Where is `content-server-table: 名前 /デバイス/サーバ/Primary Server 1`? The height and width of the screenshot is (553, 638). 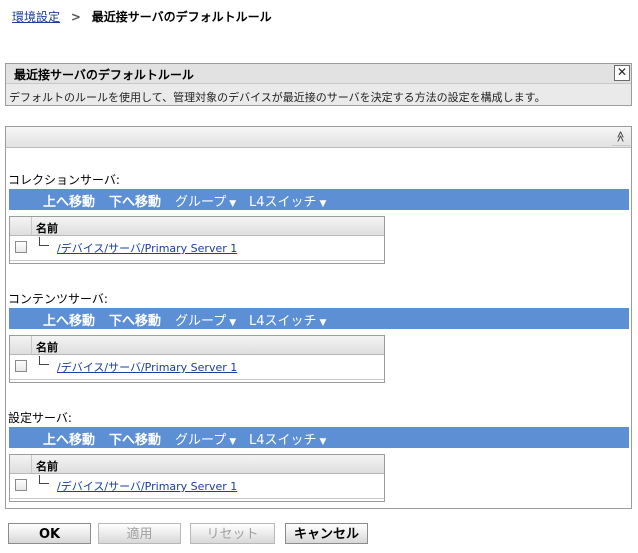
content-server-table: 名前 /デバイス/サーバ/Primary Server 1 is located at coordinates (197, 359).